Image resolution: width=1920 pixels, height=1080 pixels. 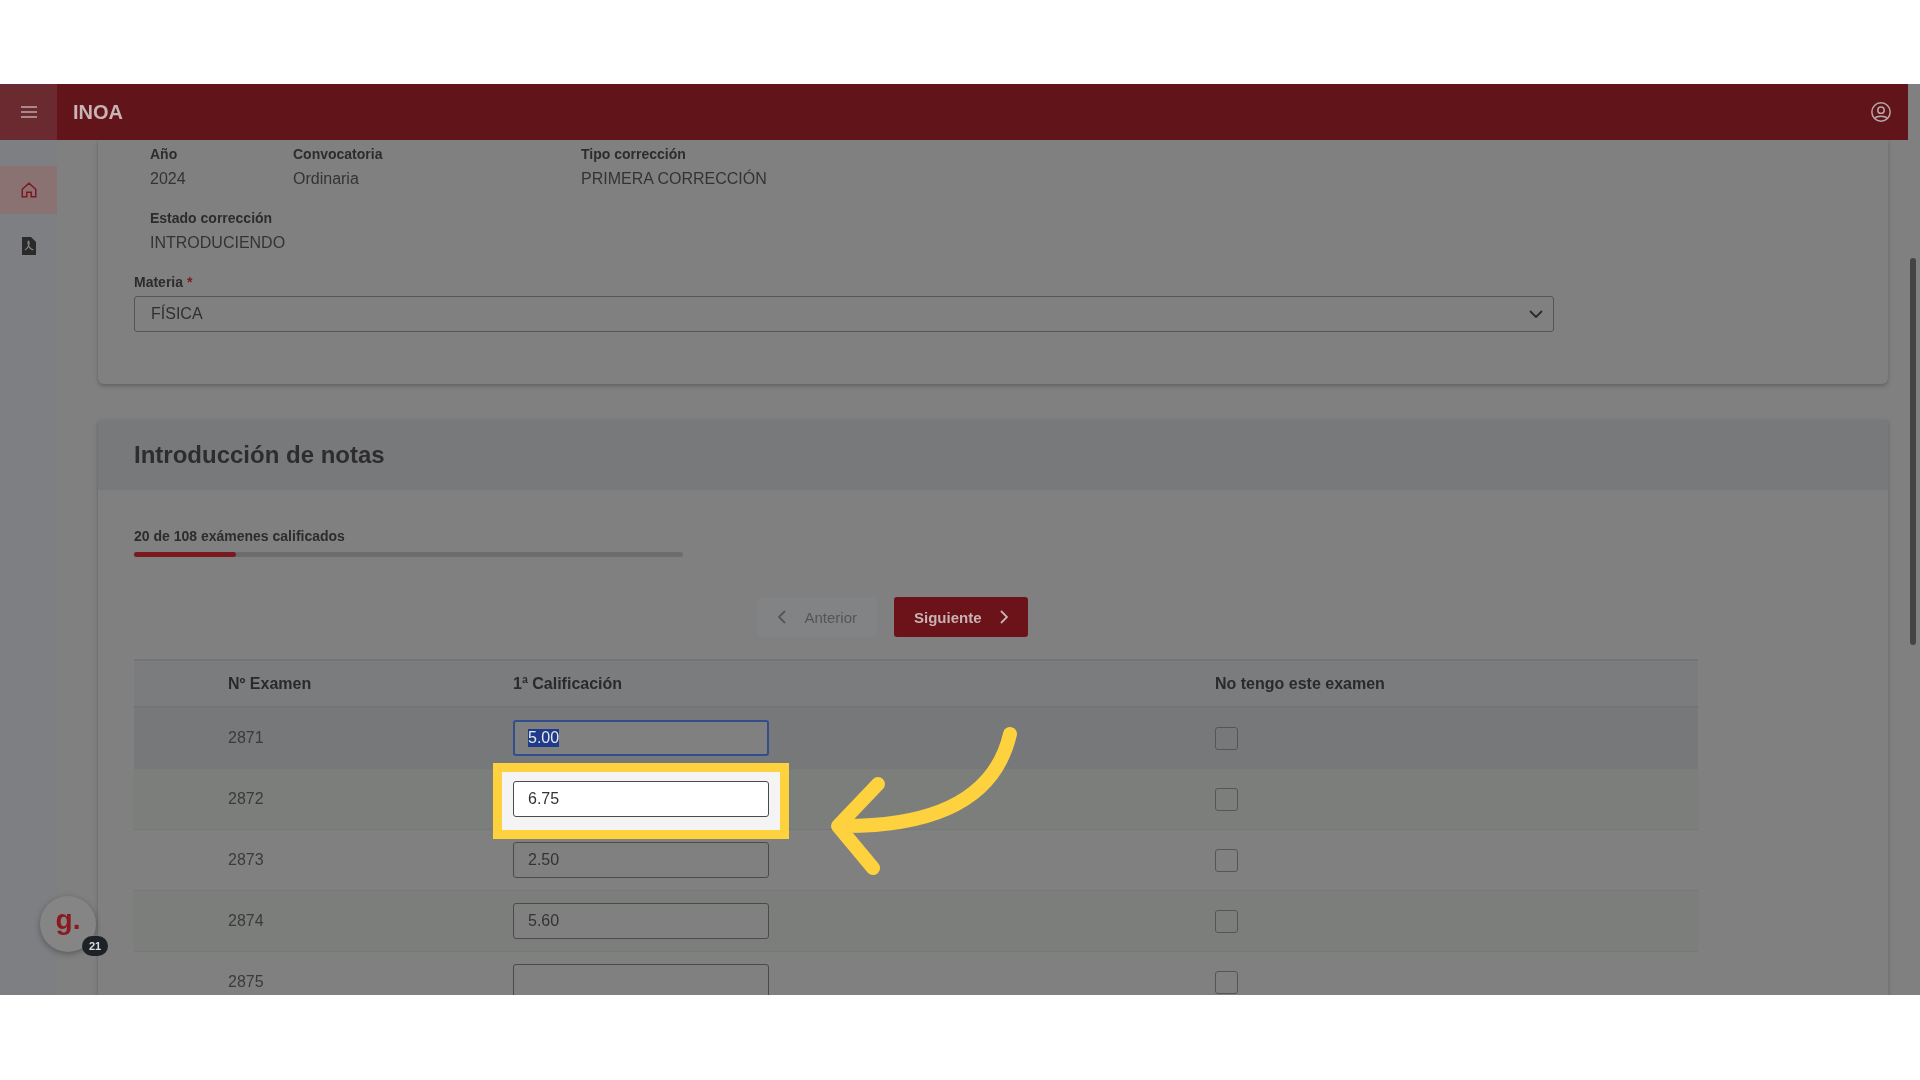 What do you see at coordinates (1300, 683) in the screenshot?
I see `column-header: No tengo este examen` at bounding box center [1300, 683].